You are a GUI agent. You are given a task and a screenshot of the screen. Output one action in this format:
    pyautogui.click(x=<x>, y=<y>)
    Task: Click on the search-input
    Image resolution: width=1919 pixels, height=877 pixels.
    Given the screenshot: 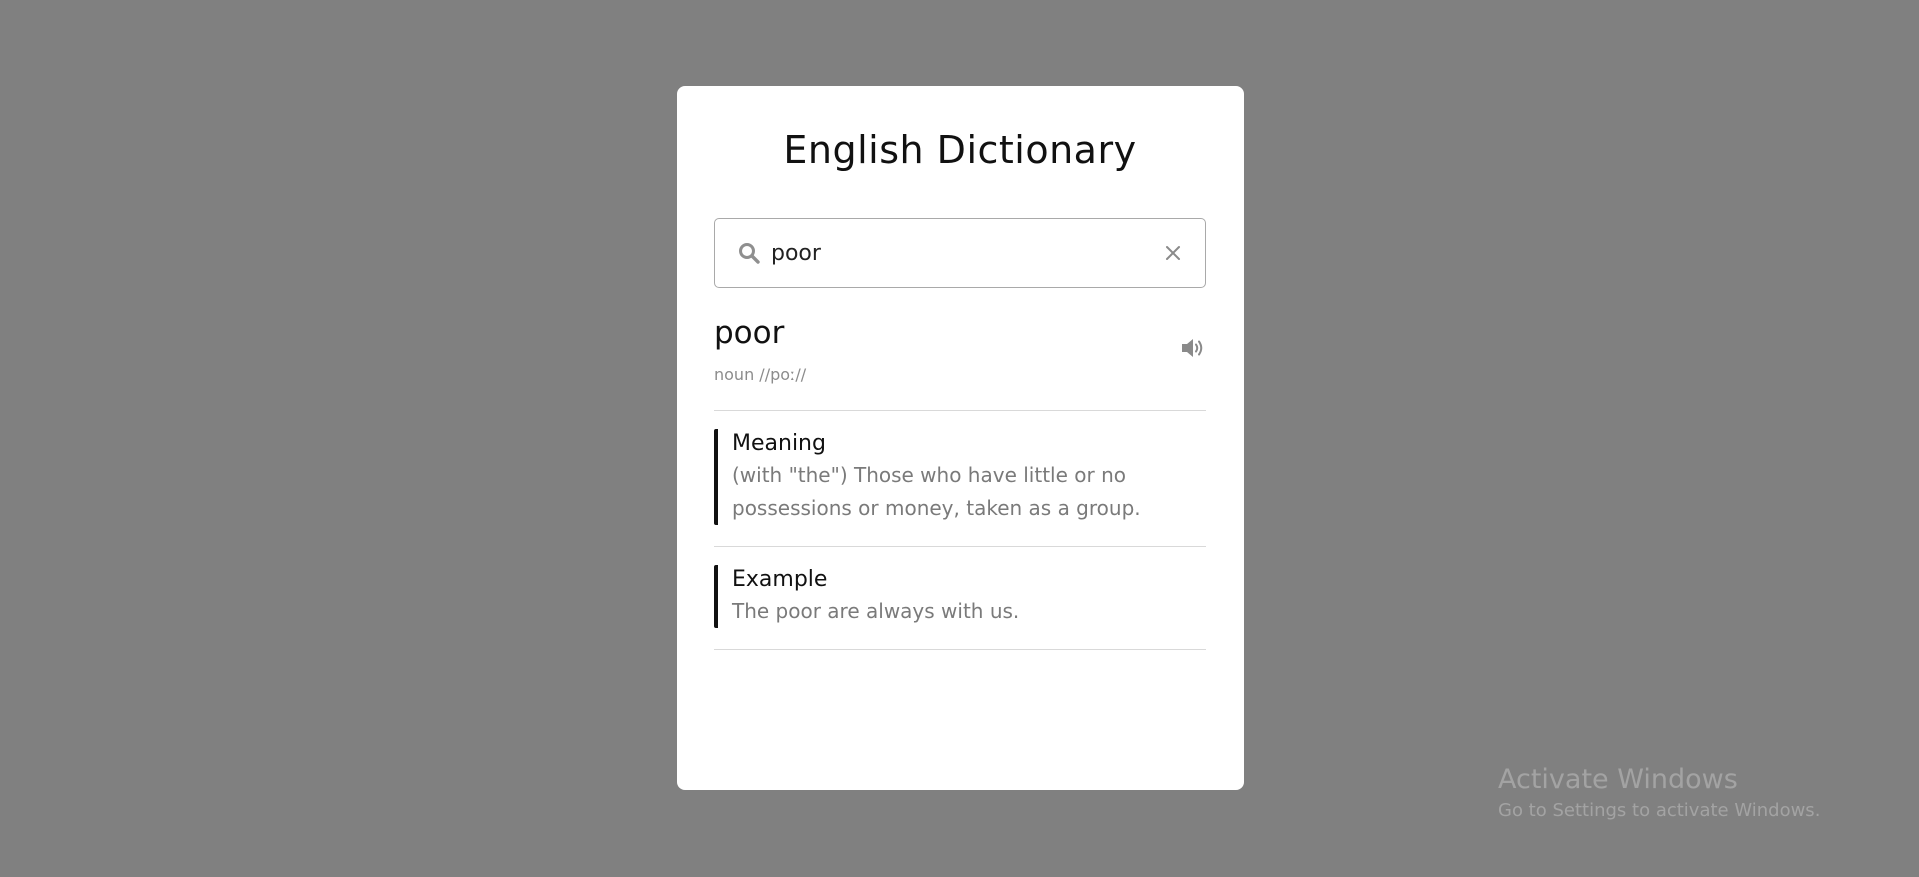 What is the action you would take?
    pyautogui.click(x=966, y=253)
    